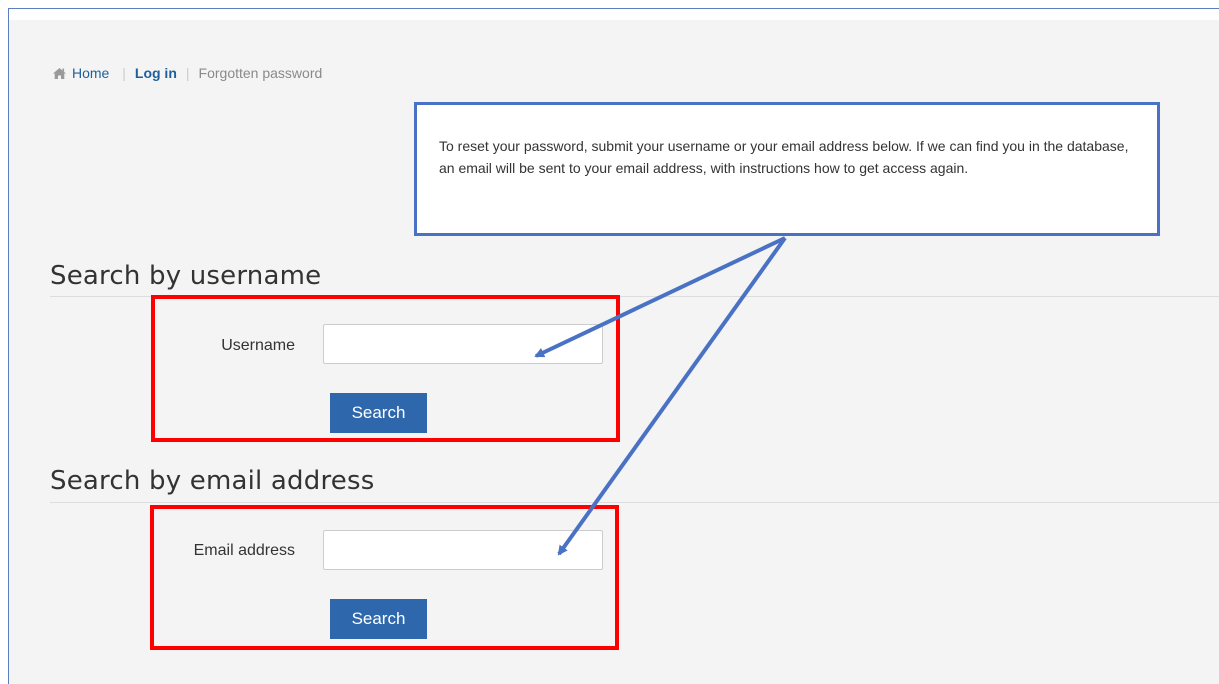  What do you see at coordinates (258, 345) in the screenshot?
I see `username-label: Username` at bounding box center [258, 345].